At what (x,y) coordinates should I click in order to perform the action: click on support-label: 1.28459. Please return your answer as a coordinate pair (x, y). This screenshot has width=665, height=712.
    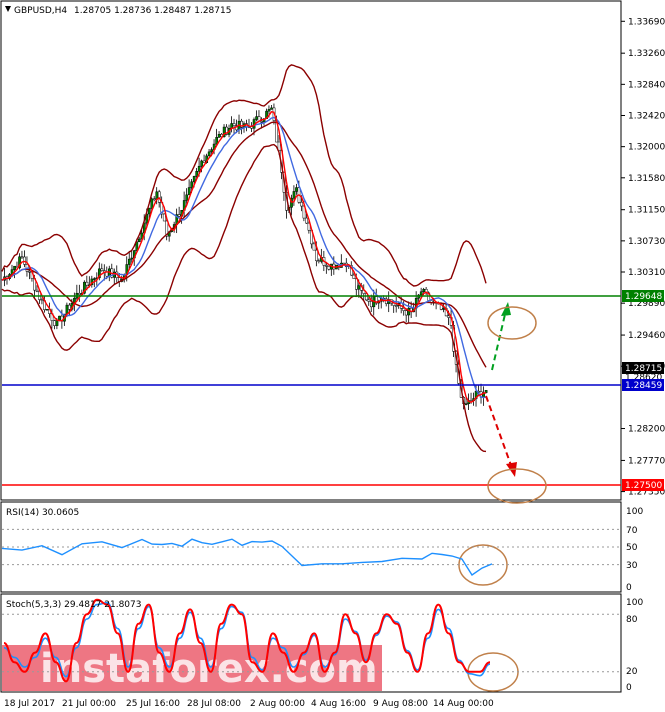
    Looking at the image, I should click on (643, 386).